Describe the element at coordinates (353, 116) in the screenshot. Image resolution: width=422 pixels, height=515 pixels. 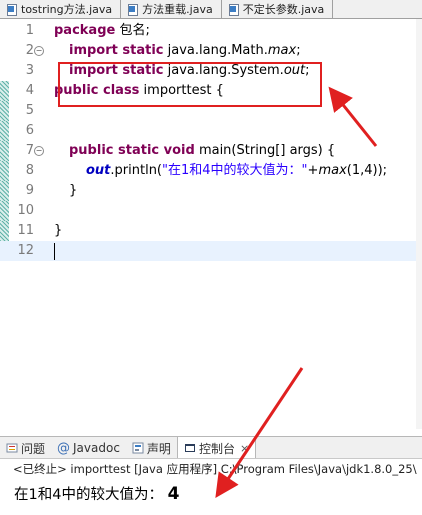
I see `annotation-arrow-top` at that location.